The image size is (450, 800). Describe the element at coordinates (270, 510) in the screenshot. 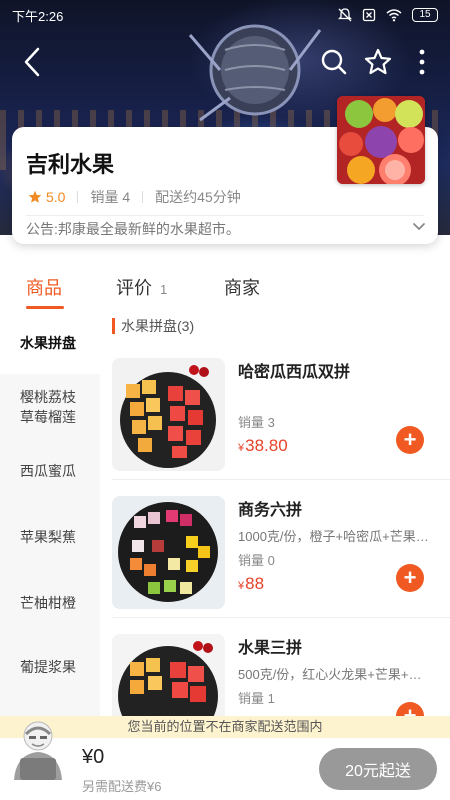

I see `product-name: 商务六拼` at that location.